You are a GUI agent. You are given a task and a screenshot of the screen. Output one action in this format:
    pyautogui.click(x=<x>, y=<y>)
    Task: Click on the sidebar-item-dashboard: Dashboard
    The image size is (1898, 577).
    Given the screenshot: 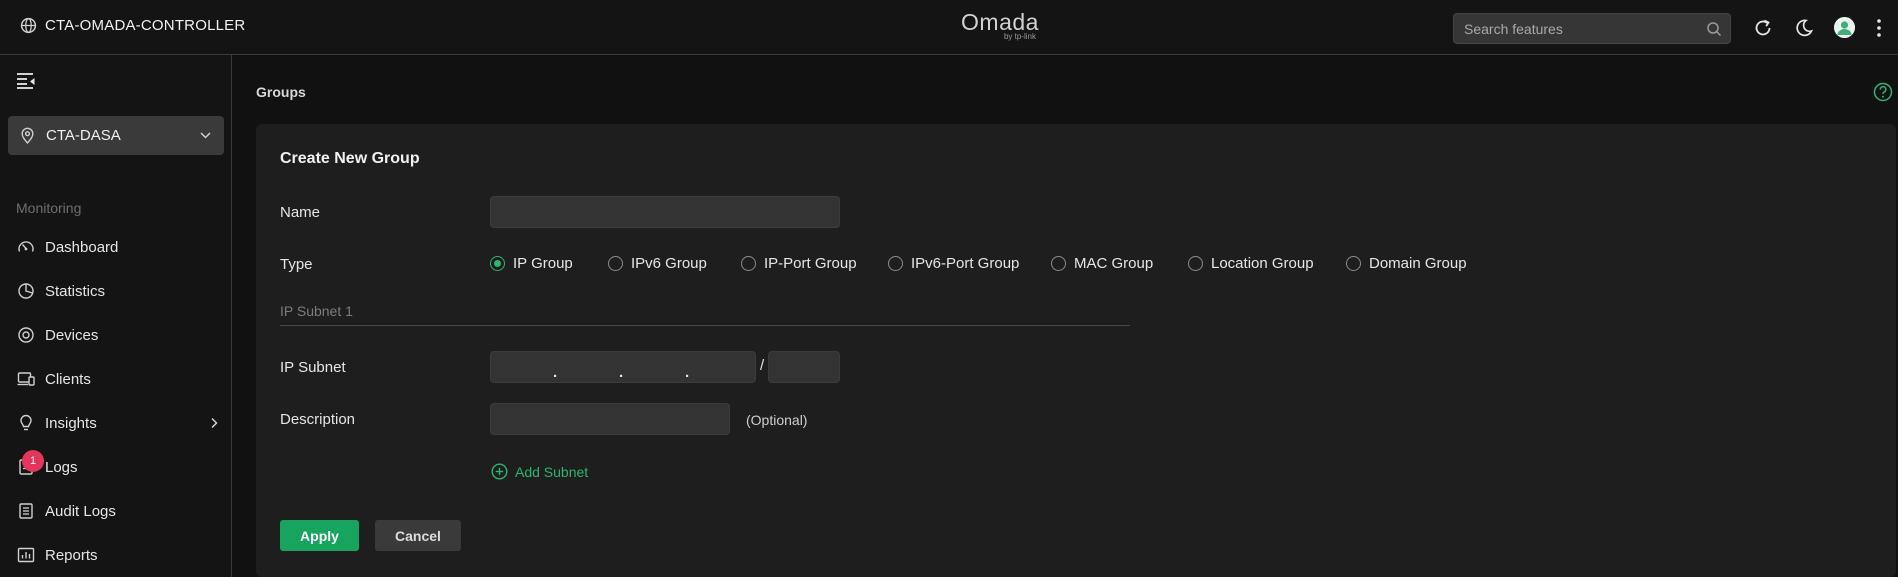 What is the action you would take?
    pyautogui.click(x=116, y=247)
    